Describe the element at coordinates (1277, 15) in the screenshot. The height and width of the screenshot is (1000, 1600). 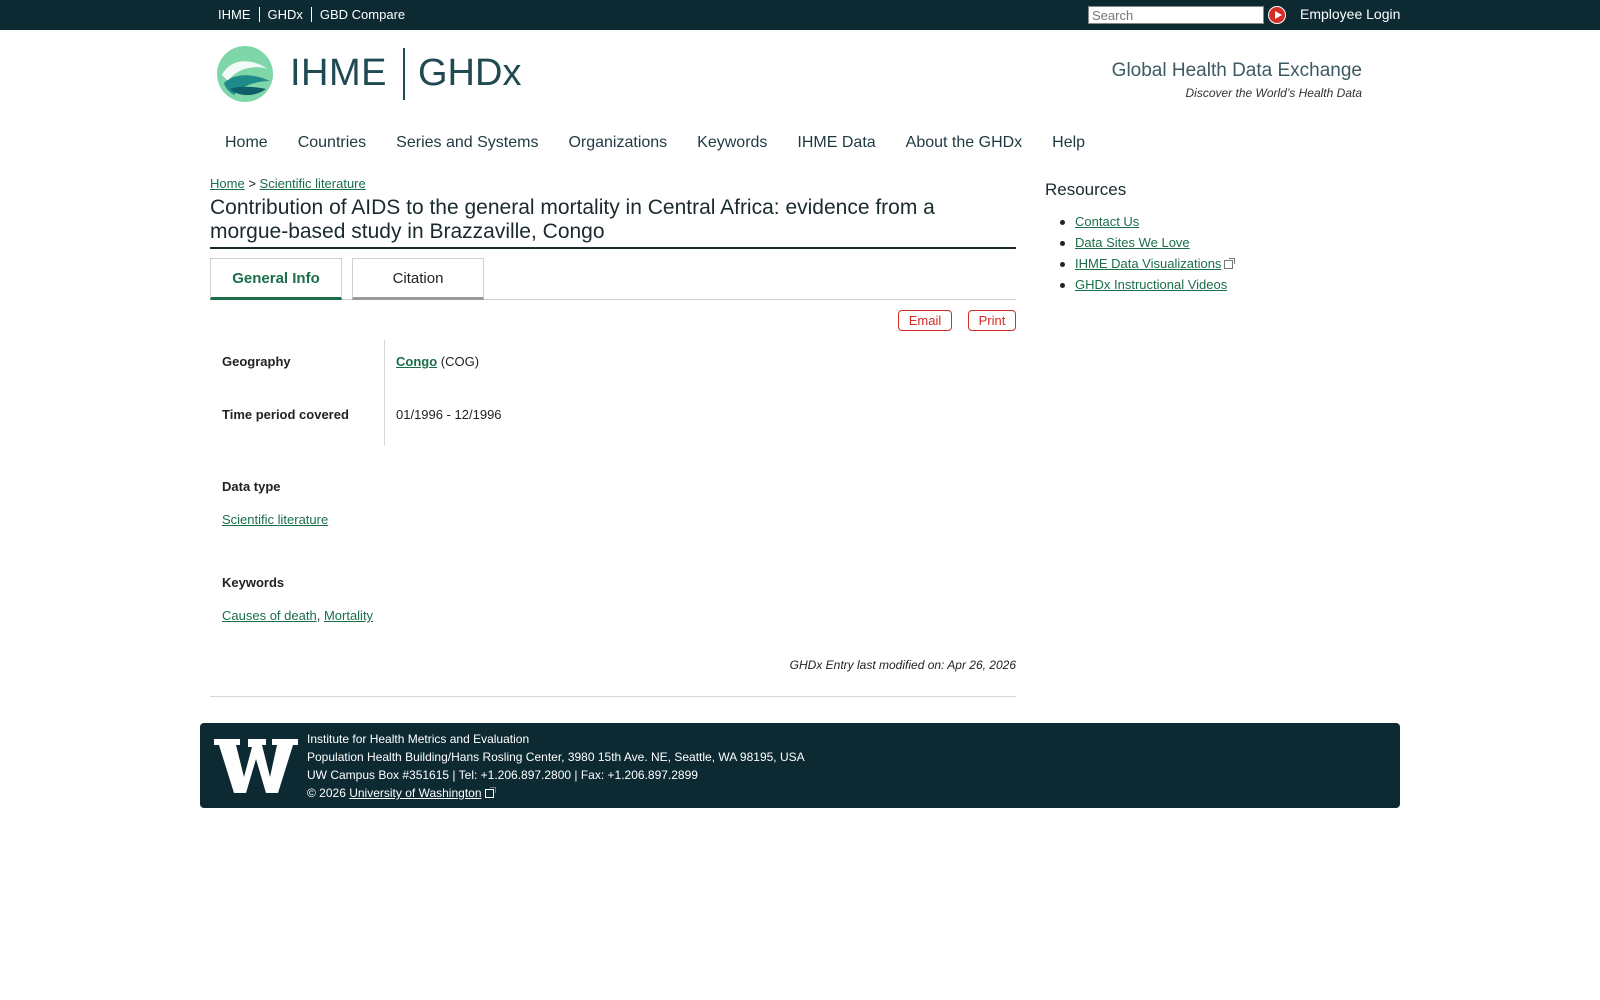
I see `search-go-icon` at that location.